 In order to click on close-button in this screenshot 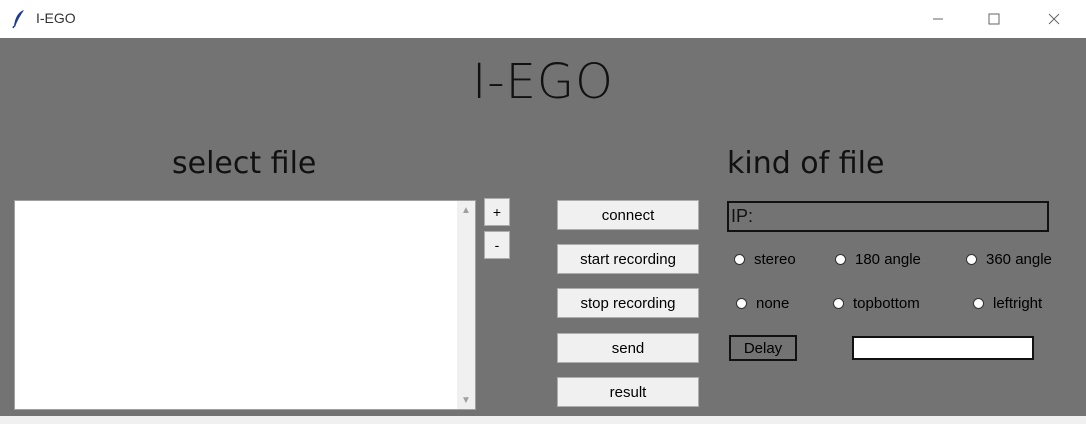, I will do `click(1054, 19)`.